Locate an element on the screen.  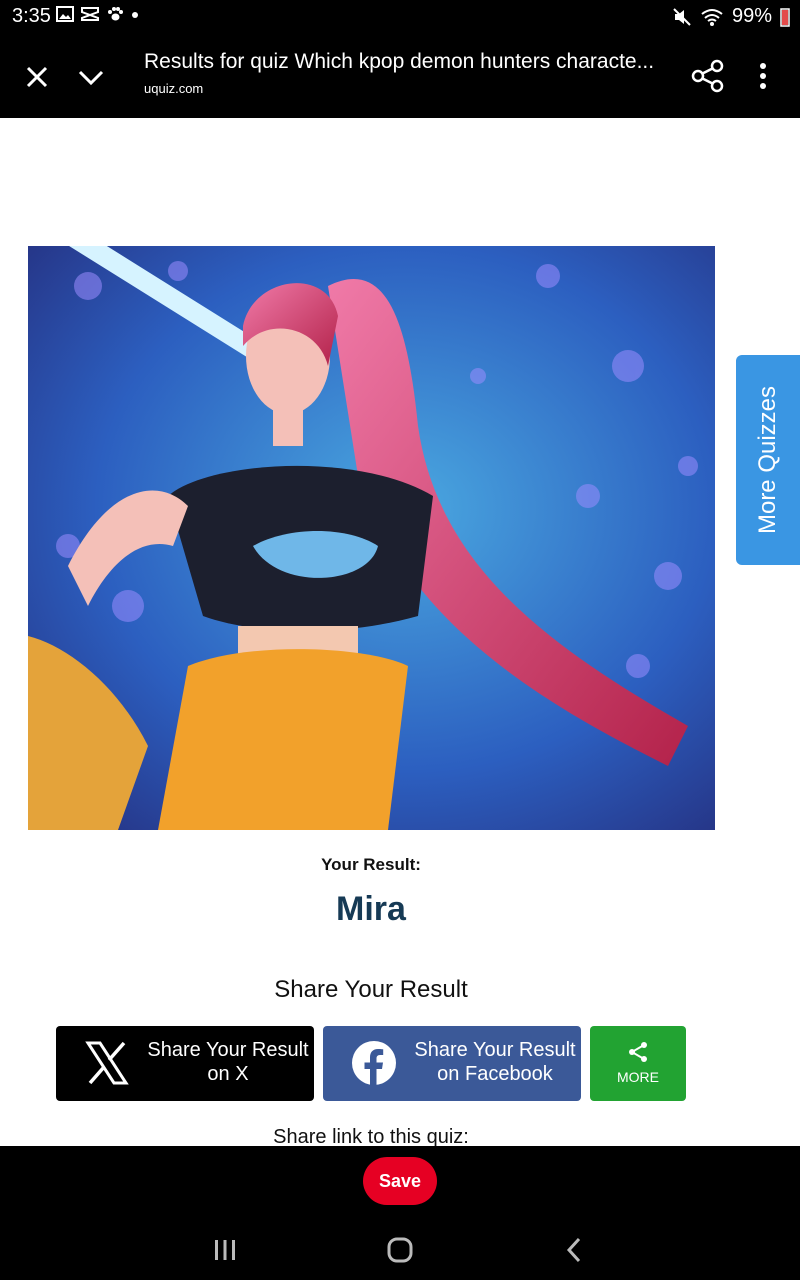
facebook-logo-icon is located at coordinates (374, 1063).